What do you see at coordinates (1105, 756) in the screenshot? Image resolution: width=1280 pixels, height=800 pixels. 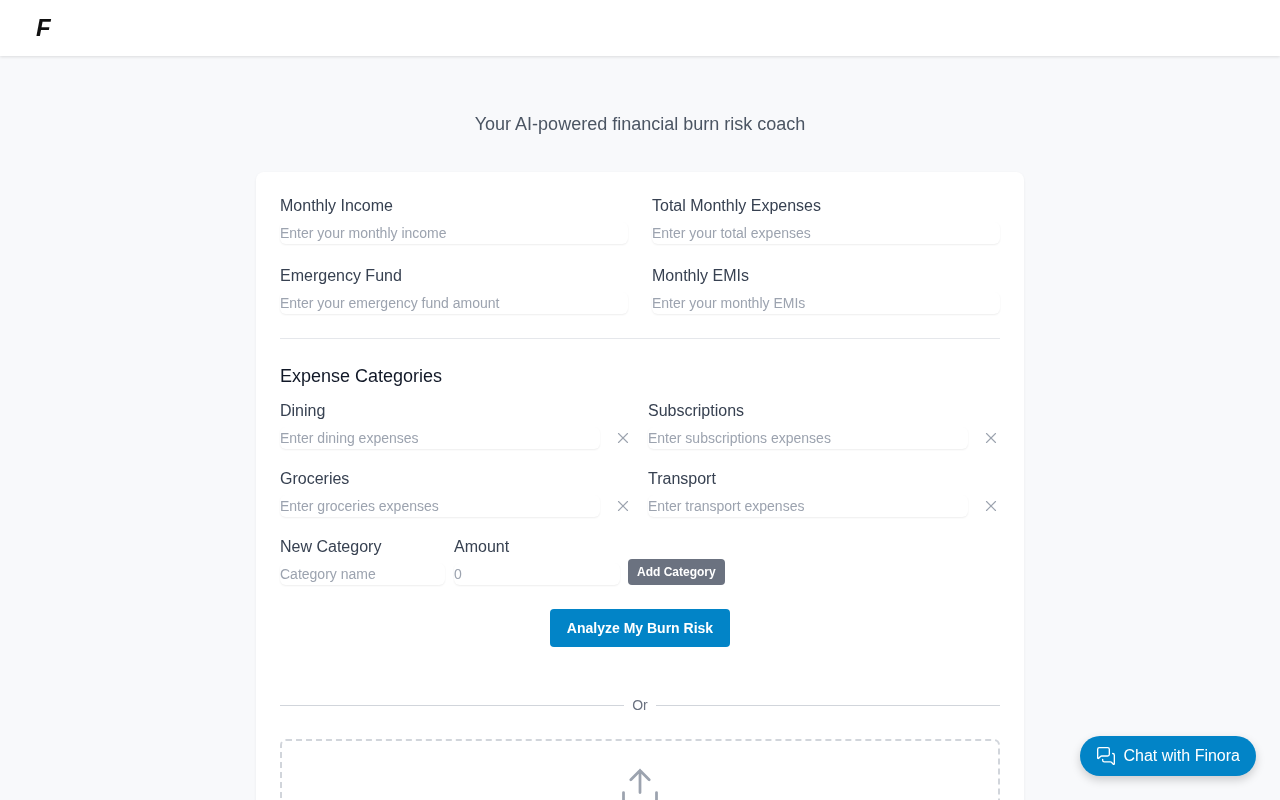 I see `chat-icon` at bounding box center [1105, 756].